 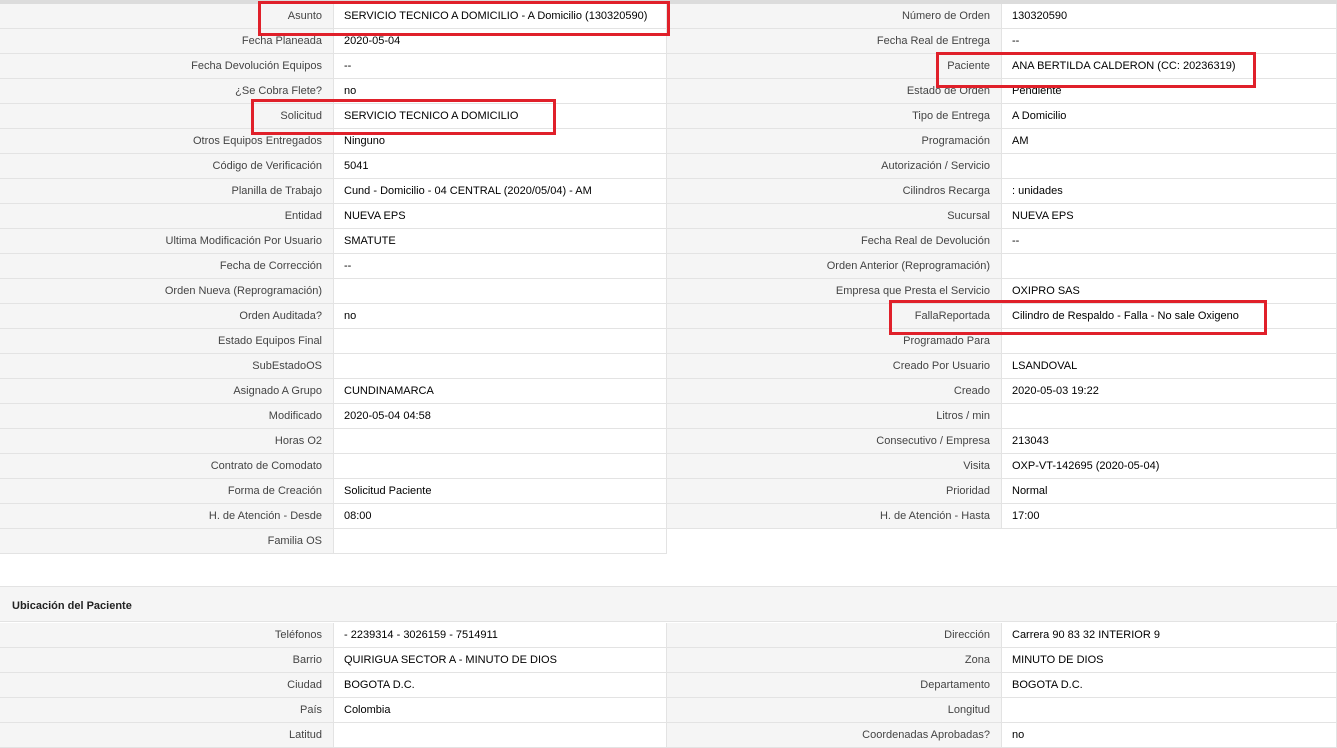 I want to click on field-label: Ciudad, so click(x=166, y=685).